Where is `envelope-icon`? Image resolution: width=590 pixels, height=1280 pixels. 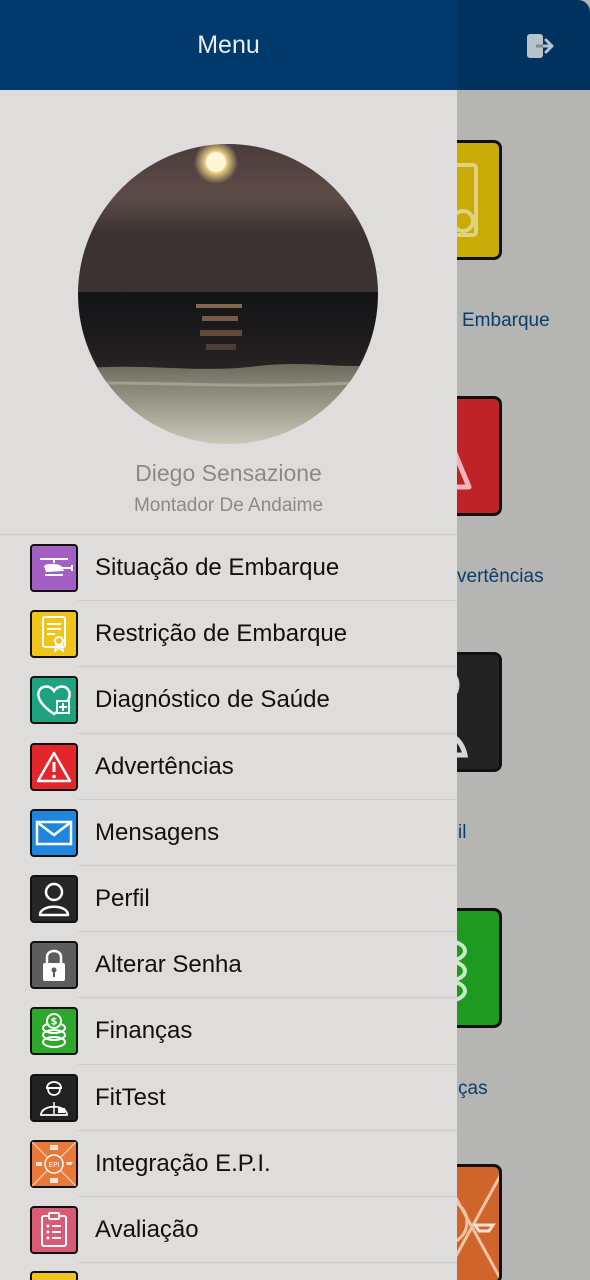 envelope-icon is located at coordinates (54, 832).